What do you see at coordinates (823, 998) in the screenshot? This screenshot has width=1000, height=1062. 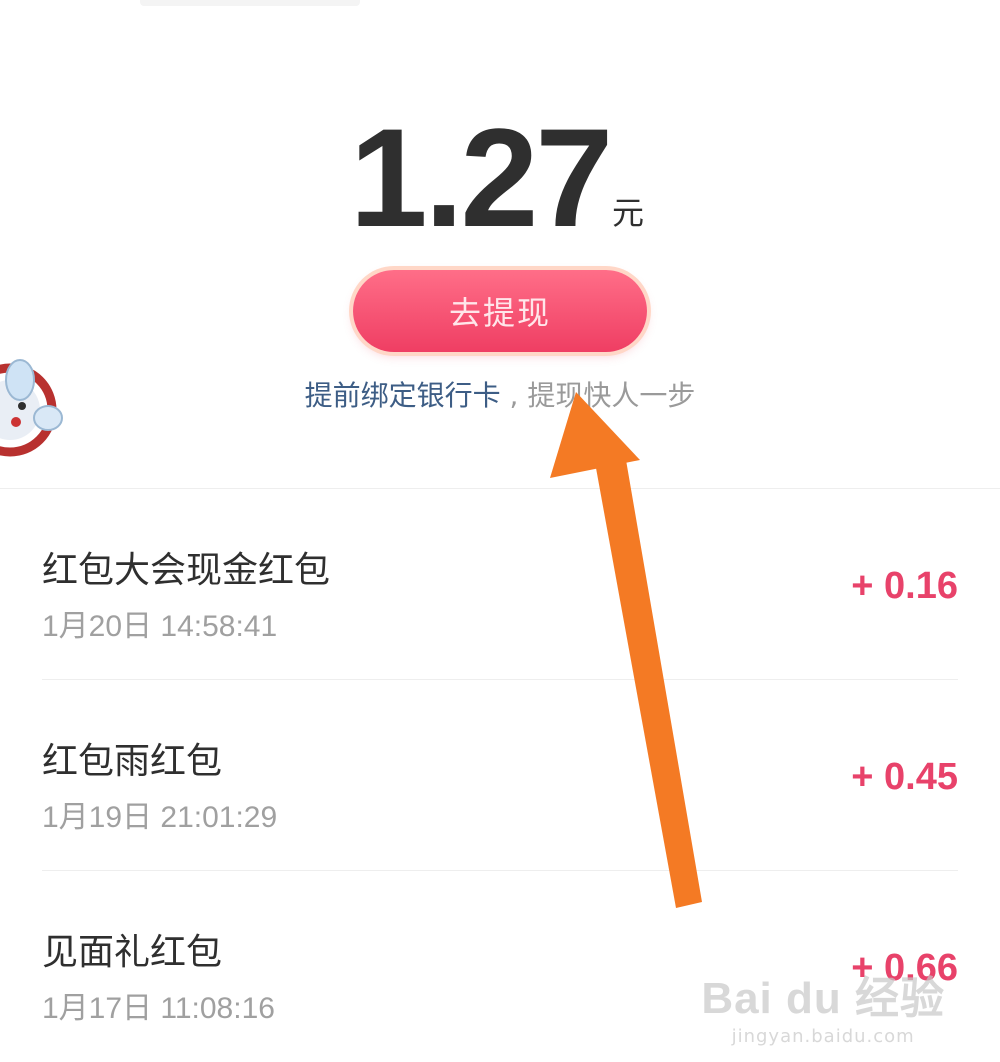 I see `watermark-logo: Bai du 经验` at bounding box center [823, 998].